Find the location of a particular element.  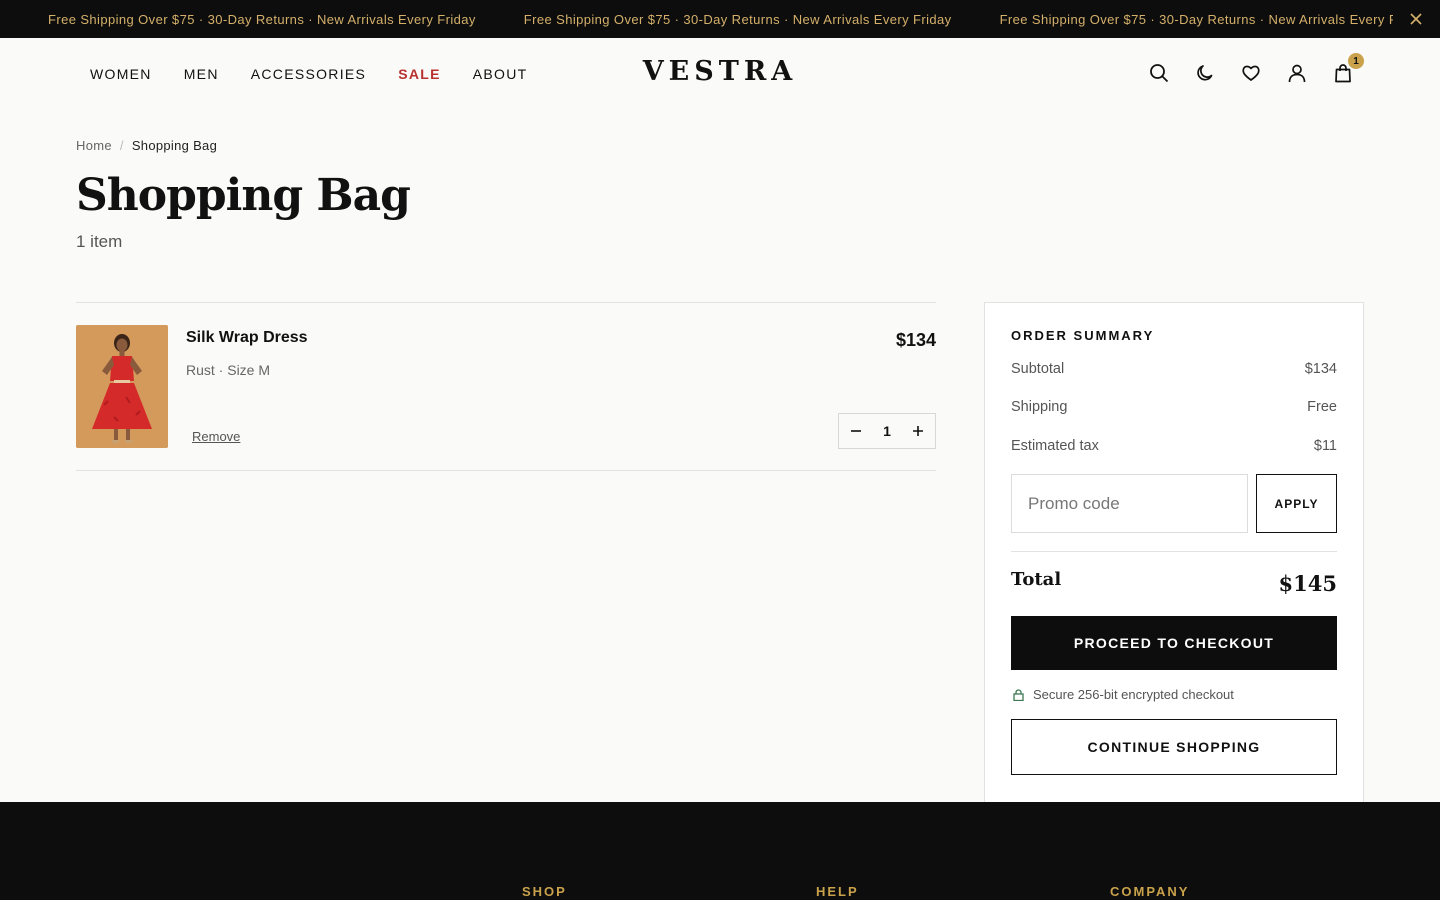

order-summary-title: ORDER SUMMARY is located at coordinates (1083, 335).